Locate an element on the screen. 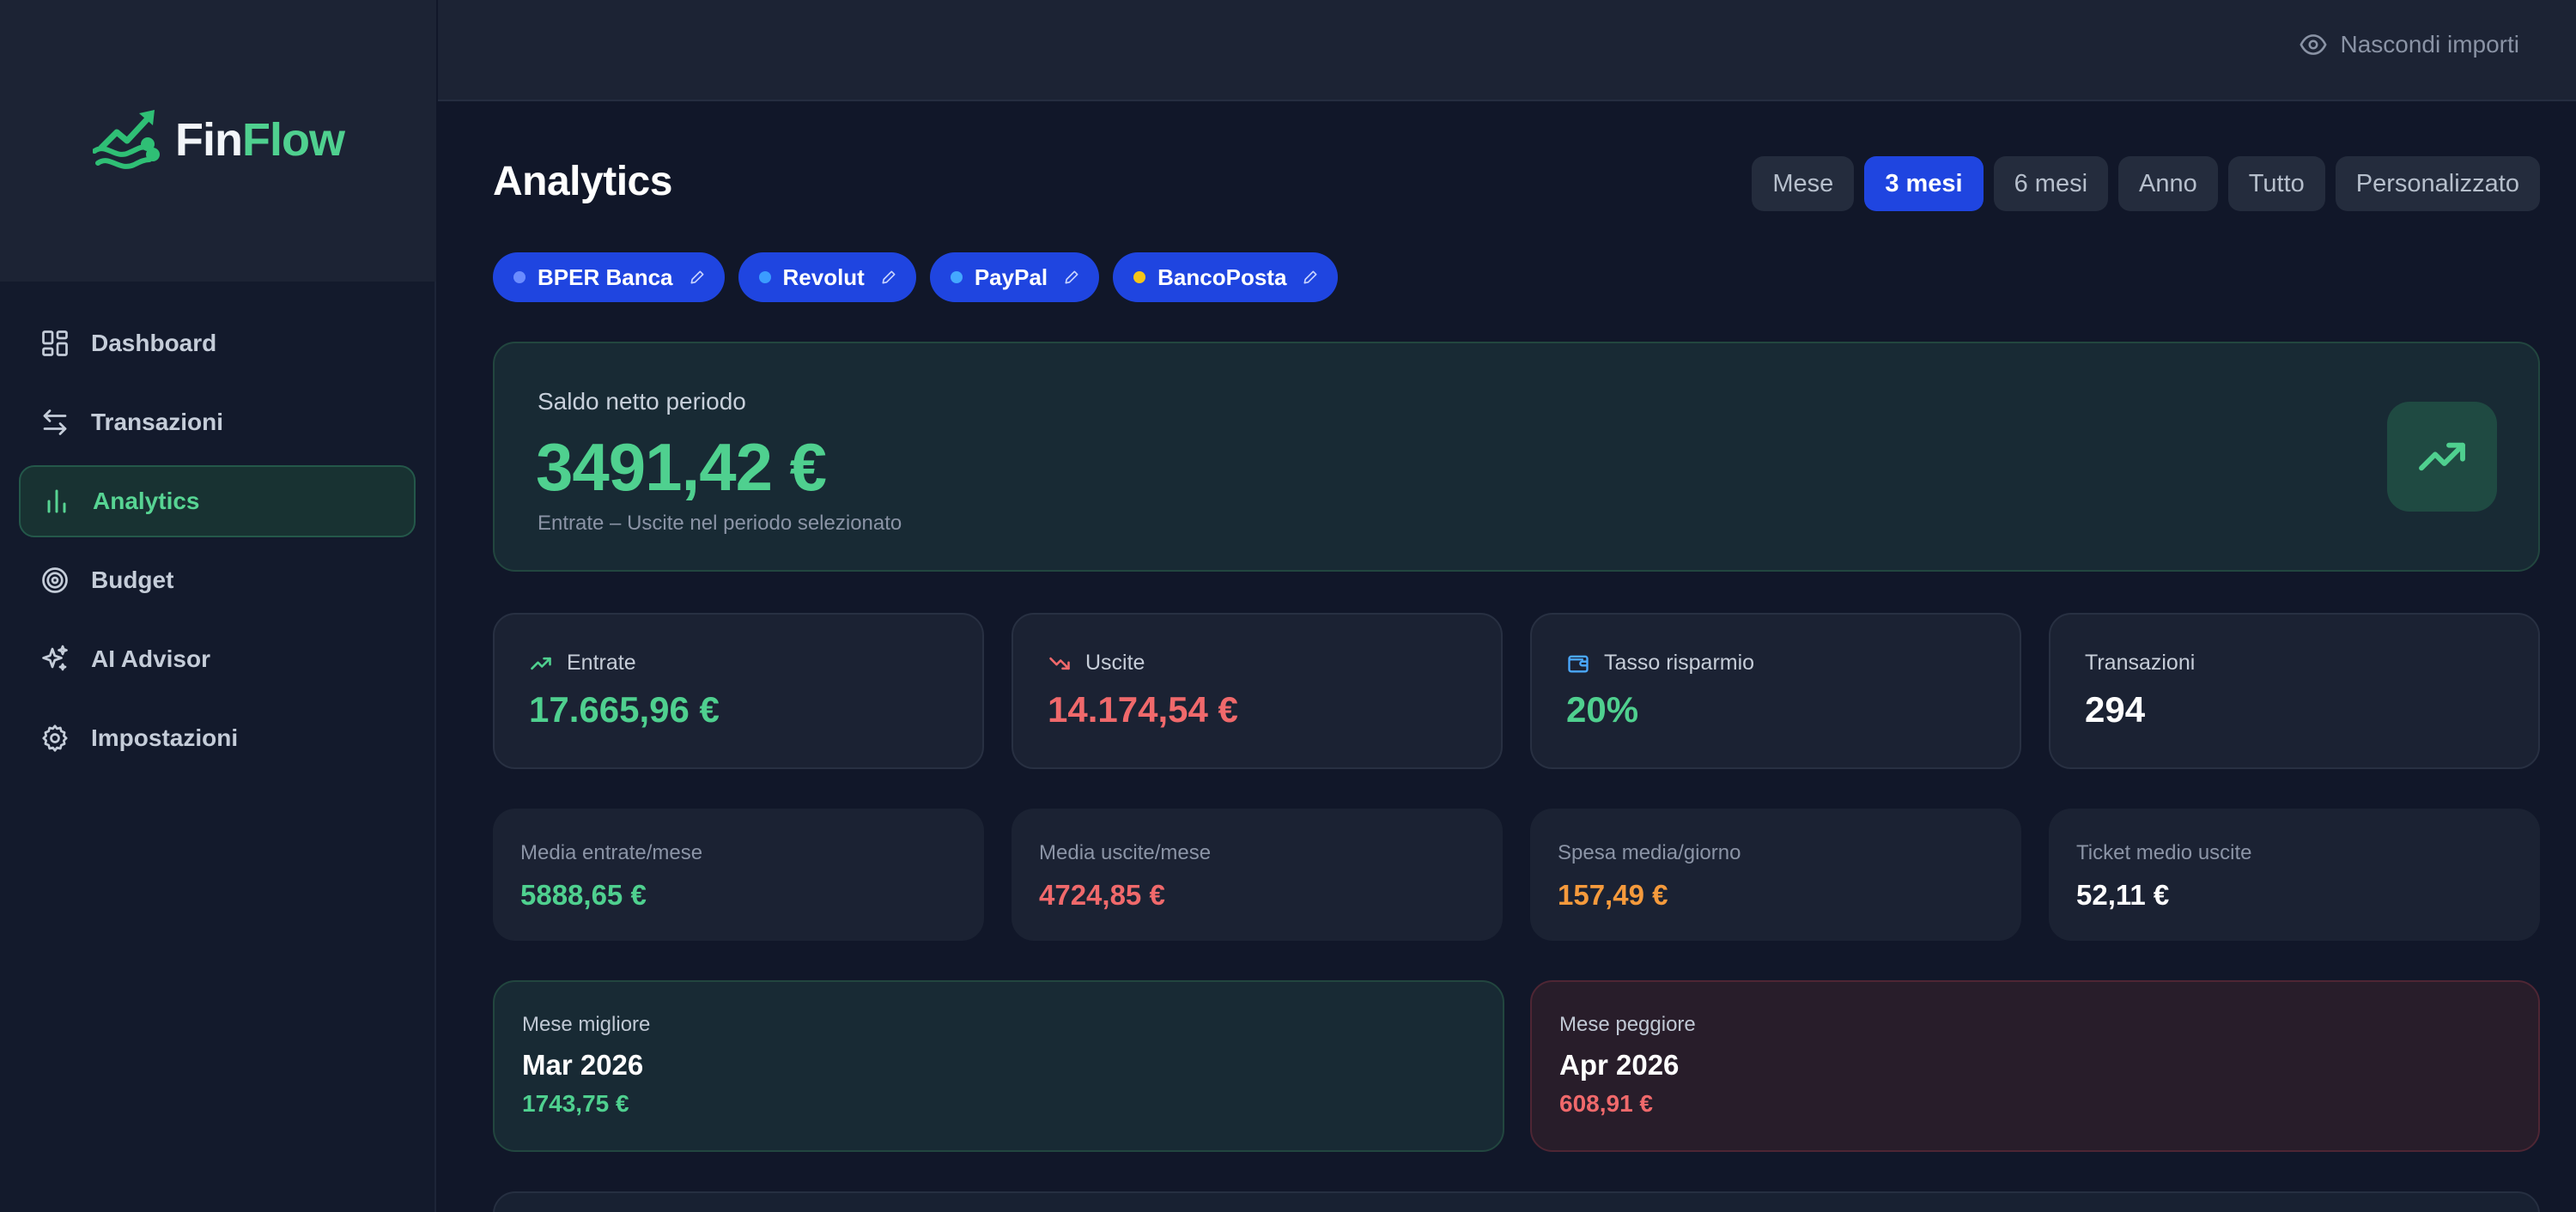  net-balance-value: 3491,42 € is located at coordinates (682, 467).